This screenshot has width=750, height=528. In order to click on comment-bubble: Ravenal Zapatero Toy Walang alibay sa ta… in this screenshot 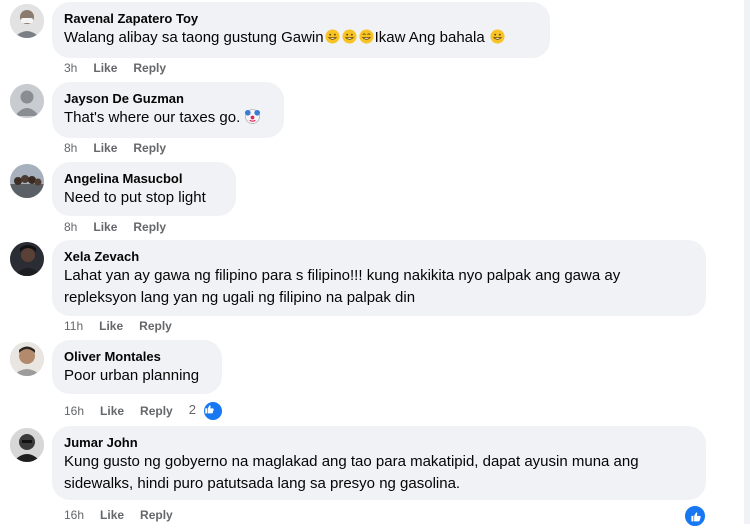, I will do `click(301, 30)`.